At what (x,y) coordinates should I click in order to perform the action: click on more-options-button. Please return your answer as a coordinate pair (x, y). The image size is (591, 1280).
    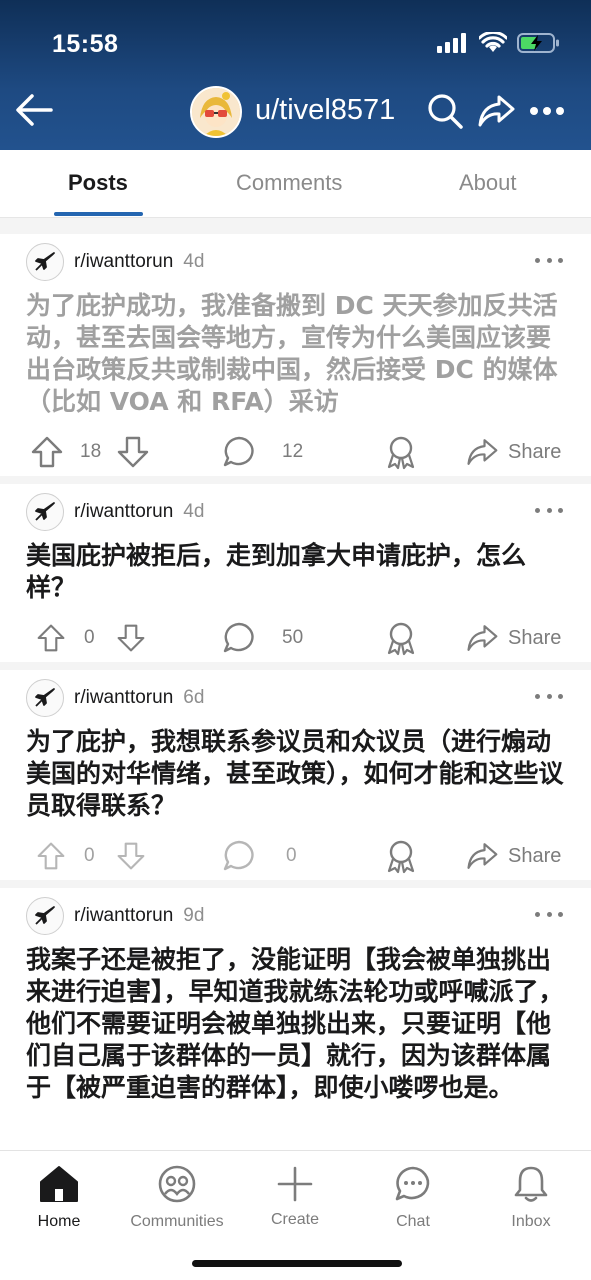
    Looking at the image, I should click on (547, 111).